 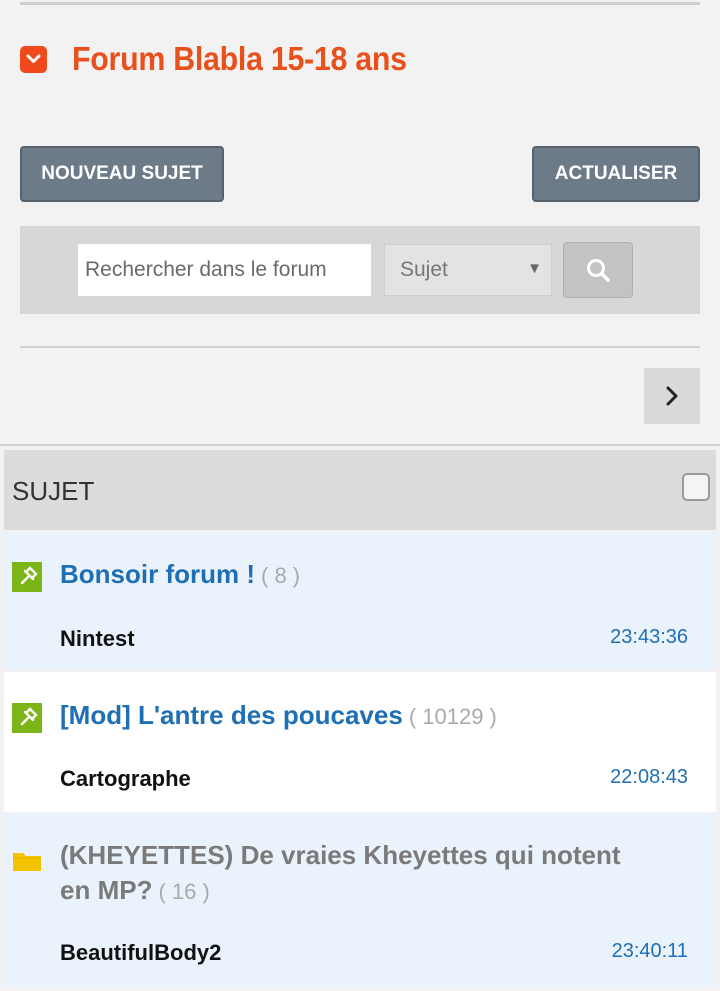 I want to click on topic-author: BeautifulBody2, so click(x=140, y=953).